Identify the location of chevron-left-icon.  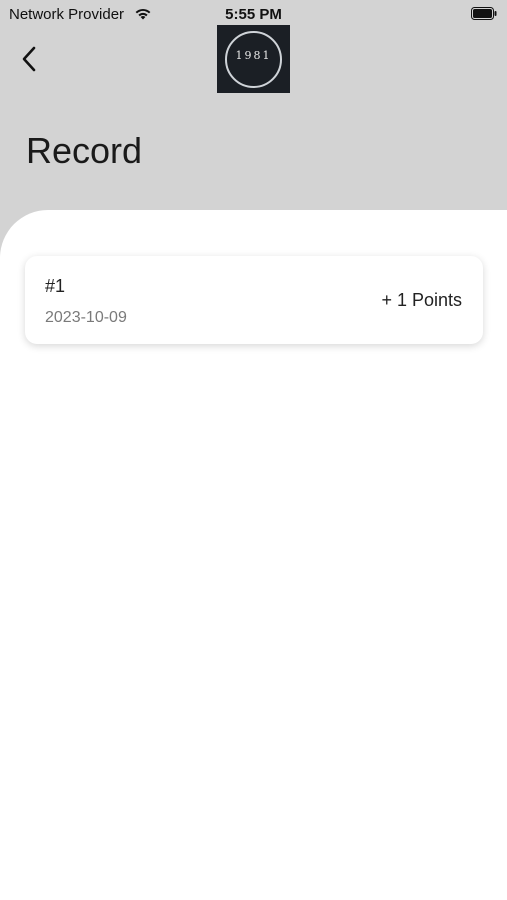
(29, 59).